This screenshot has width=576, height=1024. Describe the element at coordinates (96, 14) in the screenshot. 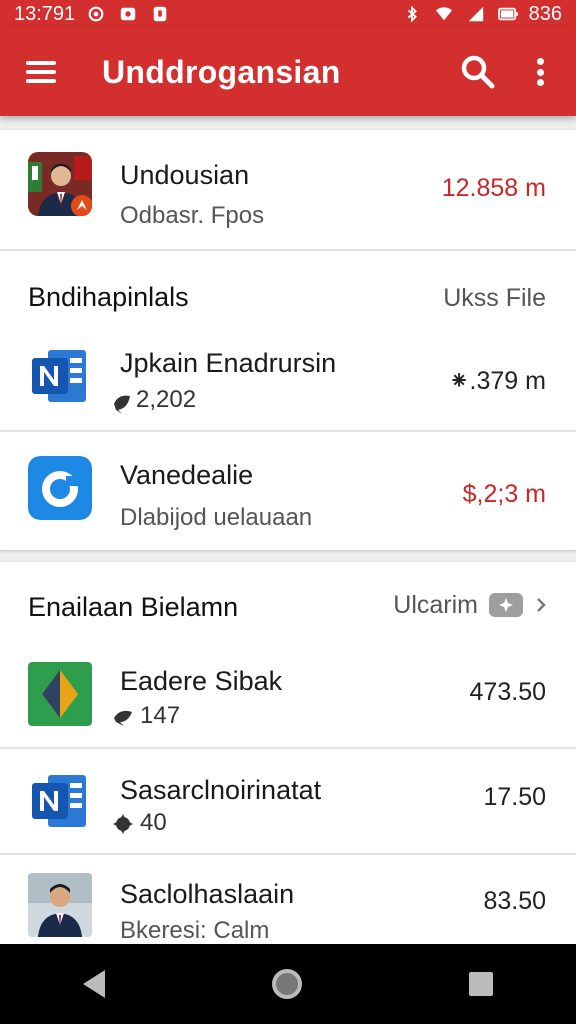

I see `at-sign-icon` at that location.